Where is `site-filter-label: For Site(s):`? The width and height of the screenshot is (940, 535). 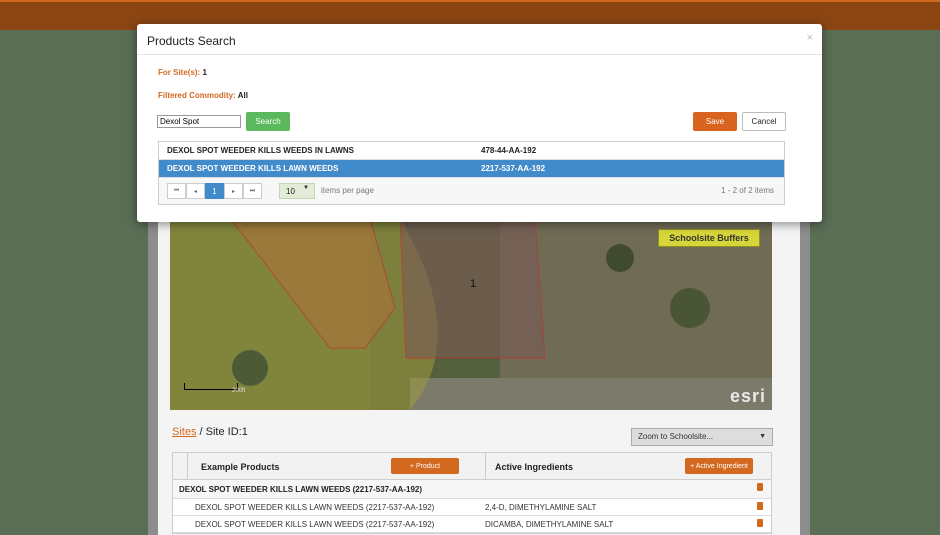
site-filter-label: For Site(s): is located at coordinates (179, 72).